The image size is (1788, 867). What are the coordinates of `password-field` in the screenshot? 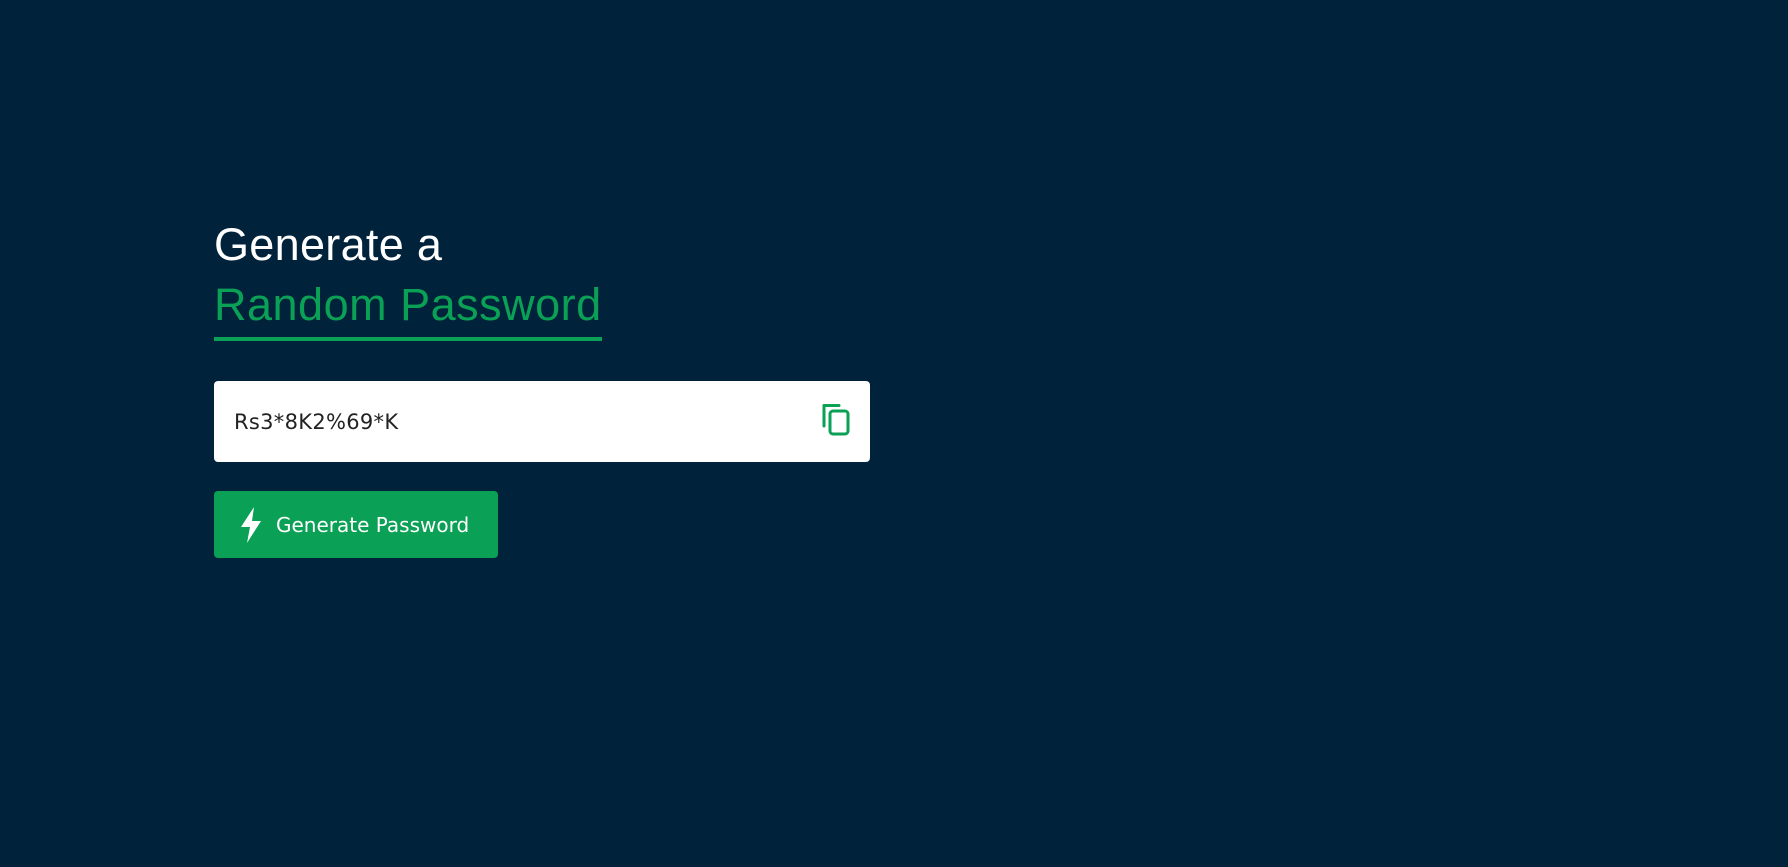 It's located at (514, 421).